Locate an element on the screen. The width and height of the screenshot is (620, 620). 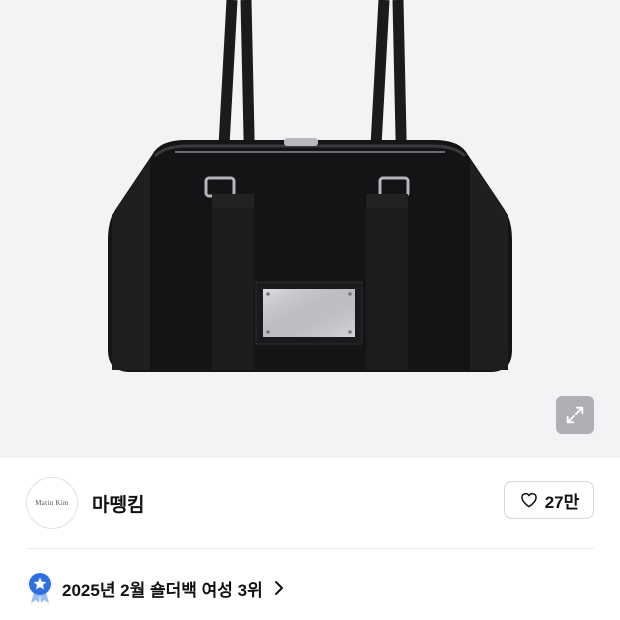
divider is located at coordinates (310, 548).